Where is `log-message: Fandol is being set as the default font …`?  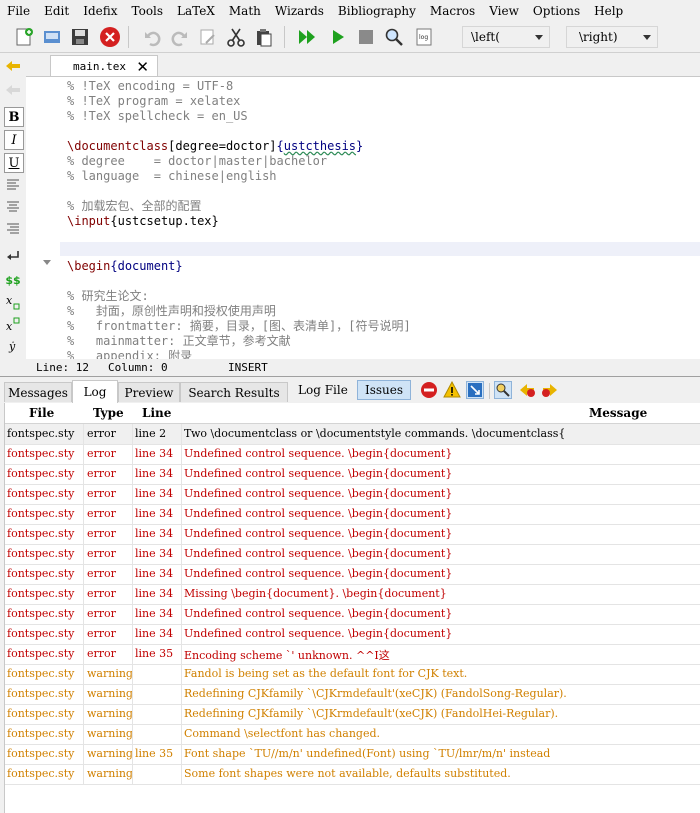 log-message: Fandol is being set as the default font … is located at coordinates (326, 673).